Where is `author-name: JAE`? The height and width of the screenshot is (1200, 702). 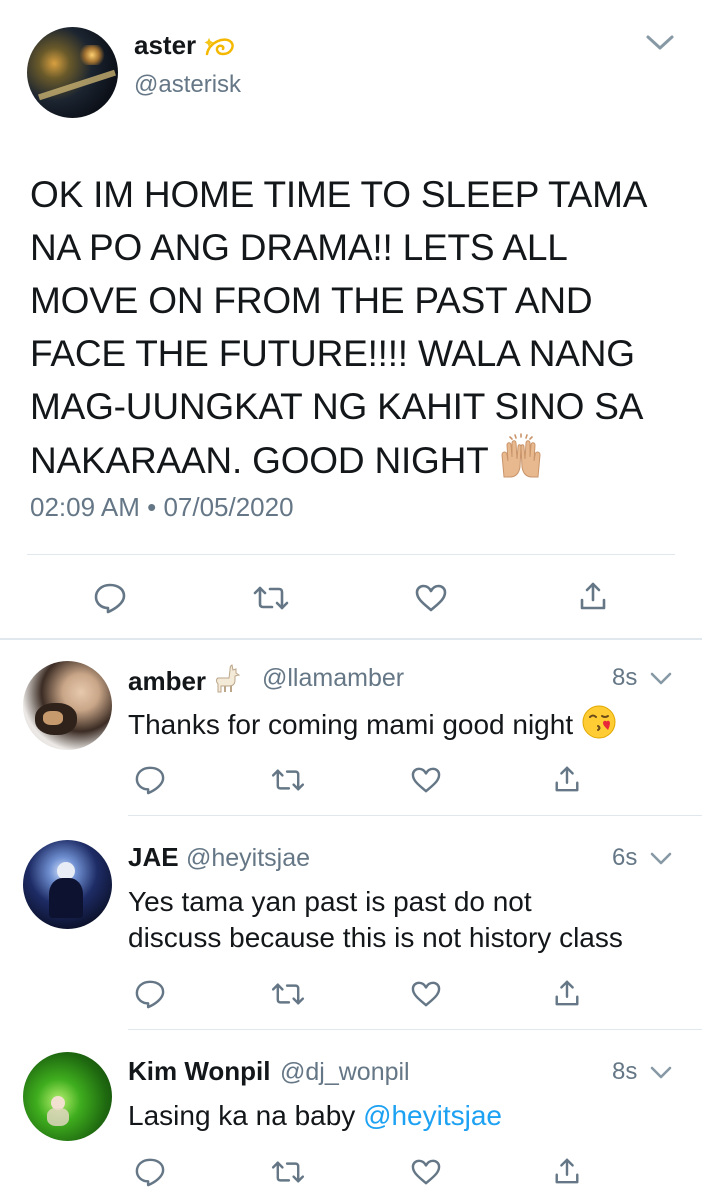
author-name: JAE is located at coordinates (153, 857).